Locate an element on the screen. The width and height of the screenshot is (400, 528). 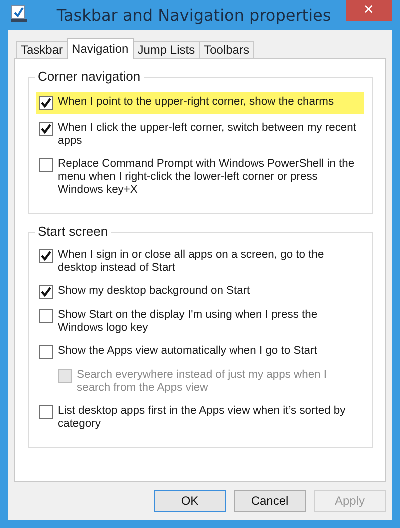
close-button: ✕ is located at coordinates (369, 10).